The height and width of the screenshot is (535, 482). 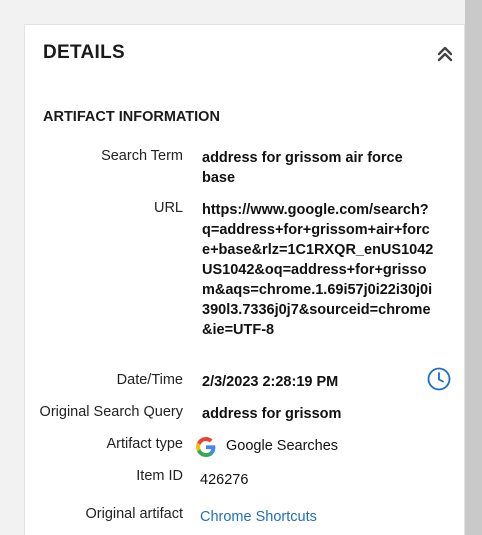 I want to click on original-artifact-link: Chrome Shortcuts, so click(x=316, y=517).